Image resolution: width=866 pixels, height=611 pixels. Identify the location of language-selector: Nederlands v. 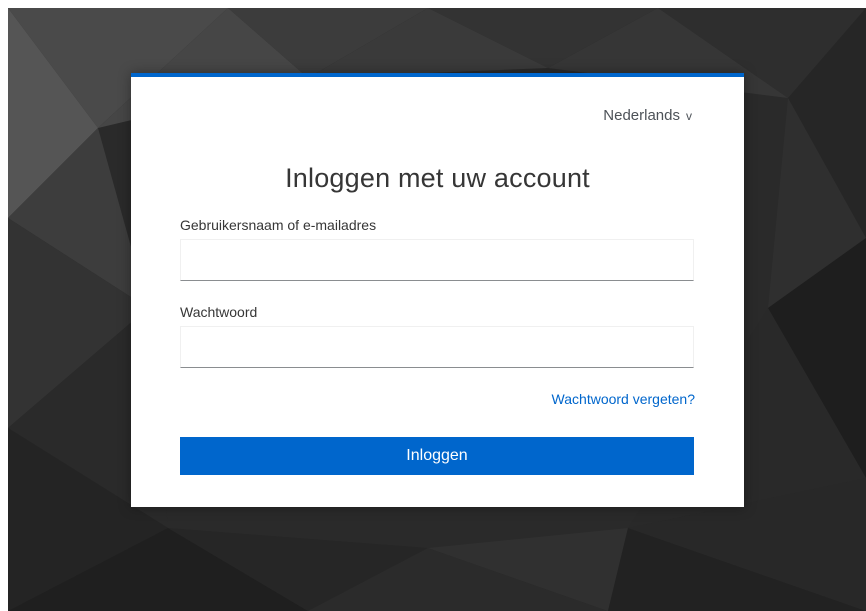
(647, 115).